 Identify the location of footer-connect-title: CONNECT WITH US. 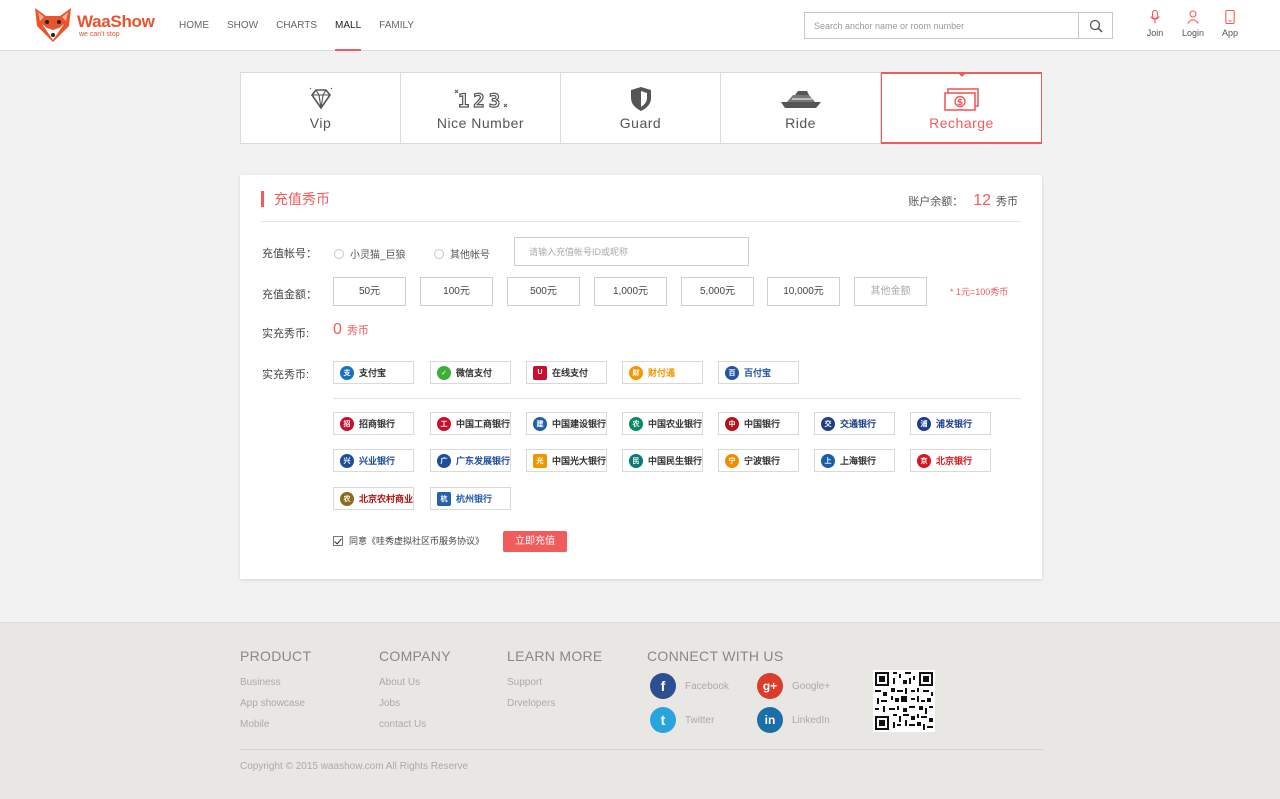
(715, 656).